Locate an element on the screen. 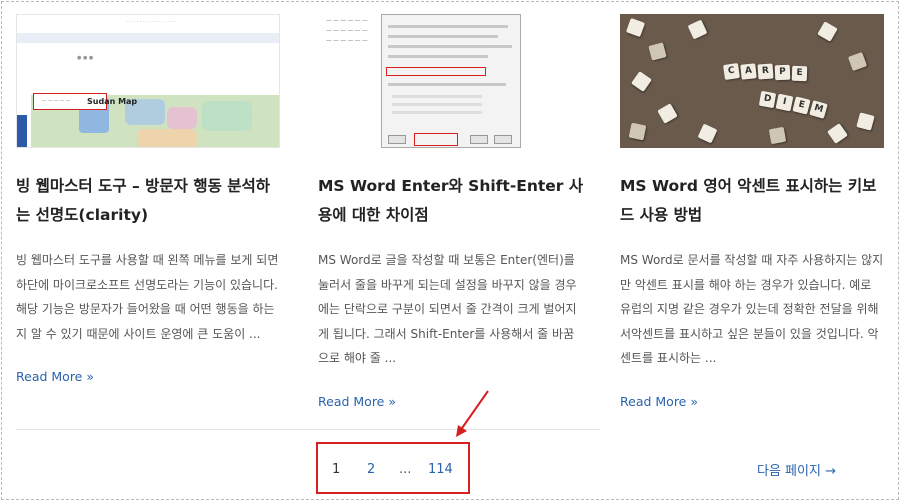 This screenshot has width=900, height=501. letter-tile: D is located at coordinates (767, 99).